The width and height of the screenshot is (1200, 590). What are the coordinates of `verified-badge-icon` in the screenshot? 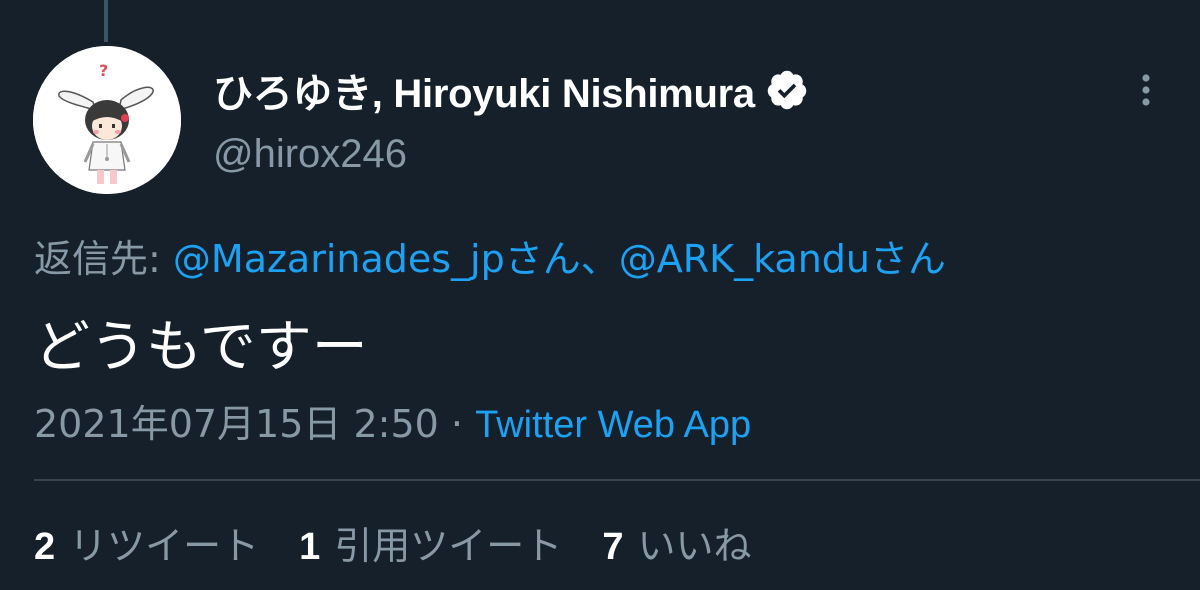 It's located at (787, 90).